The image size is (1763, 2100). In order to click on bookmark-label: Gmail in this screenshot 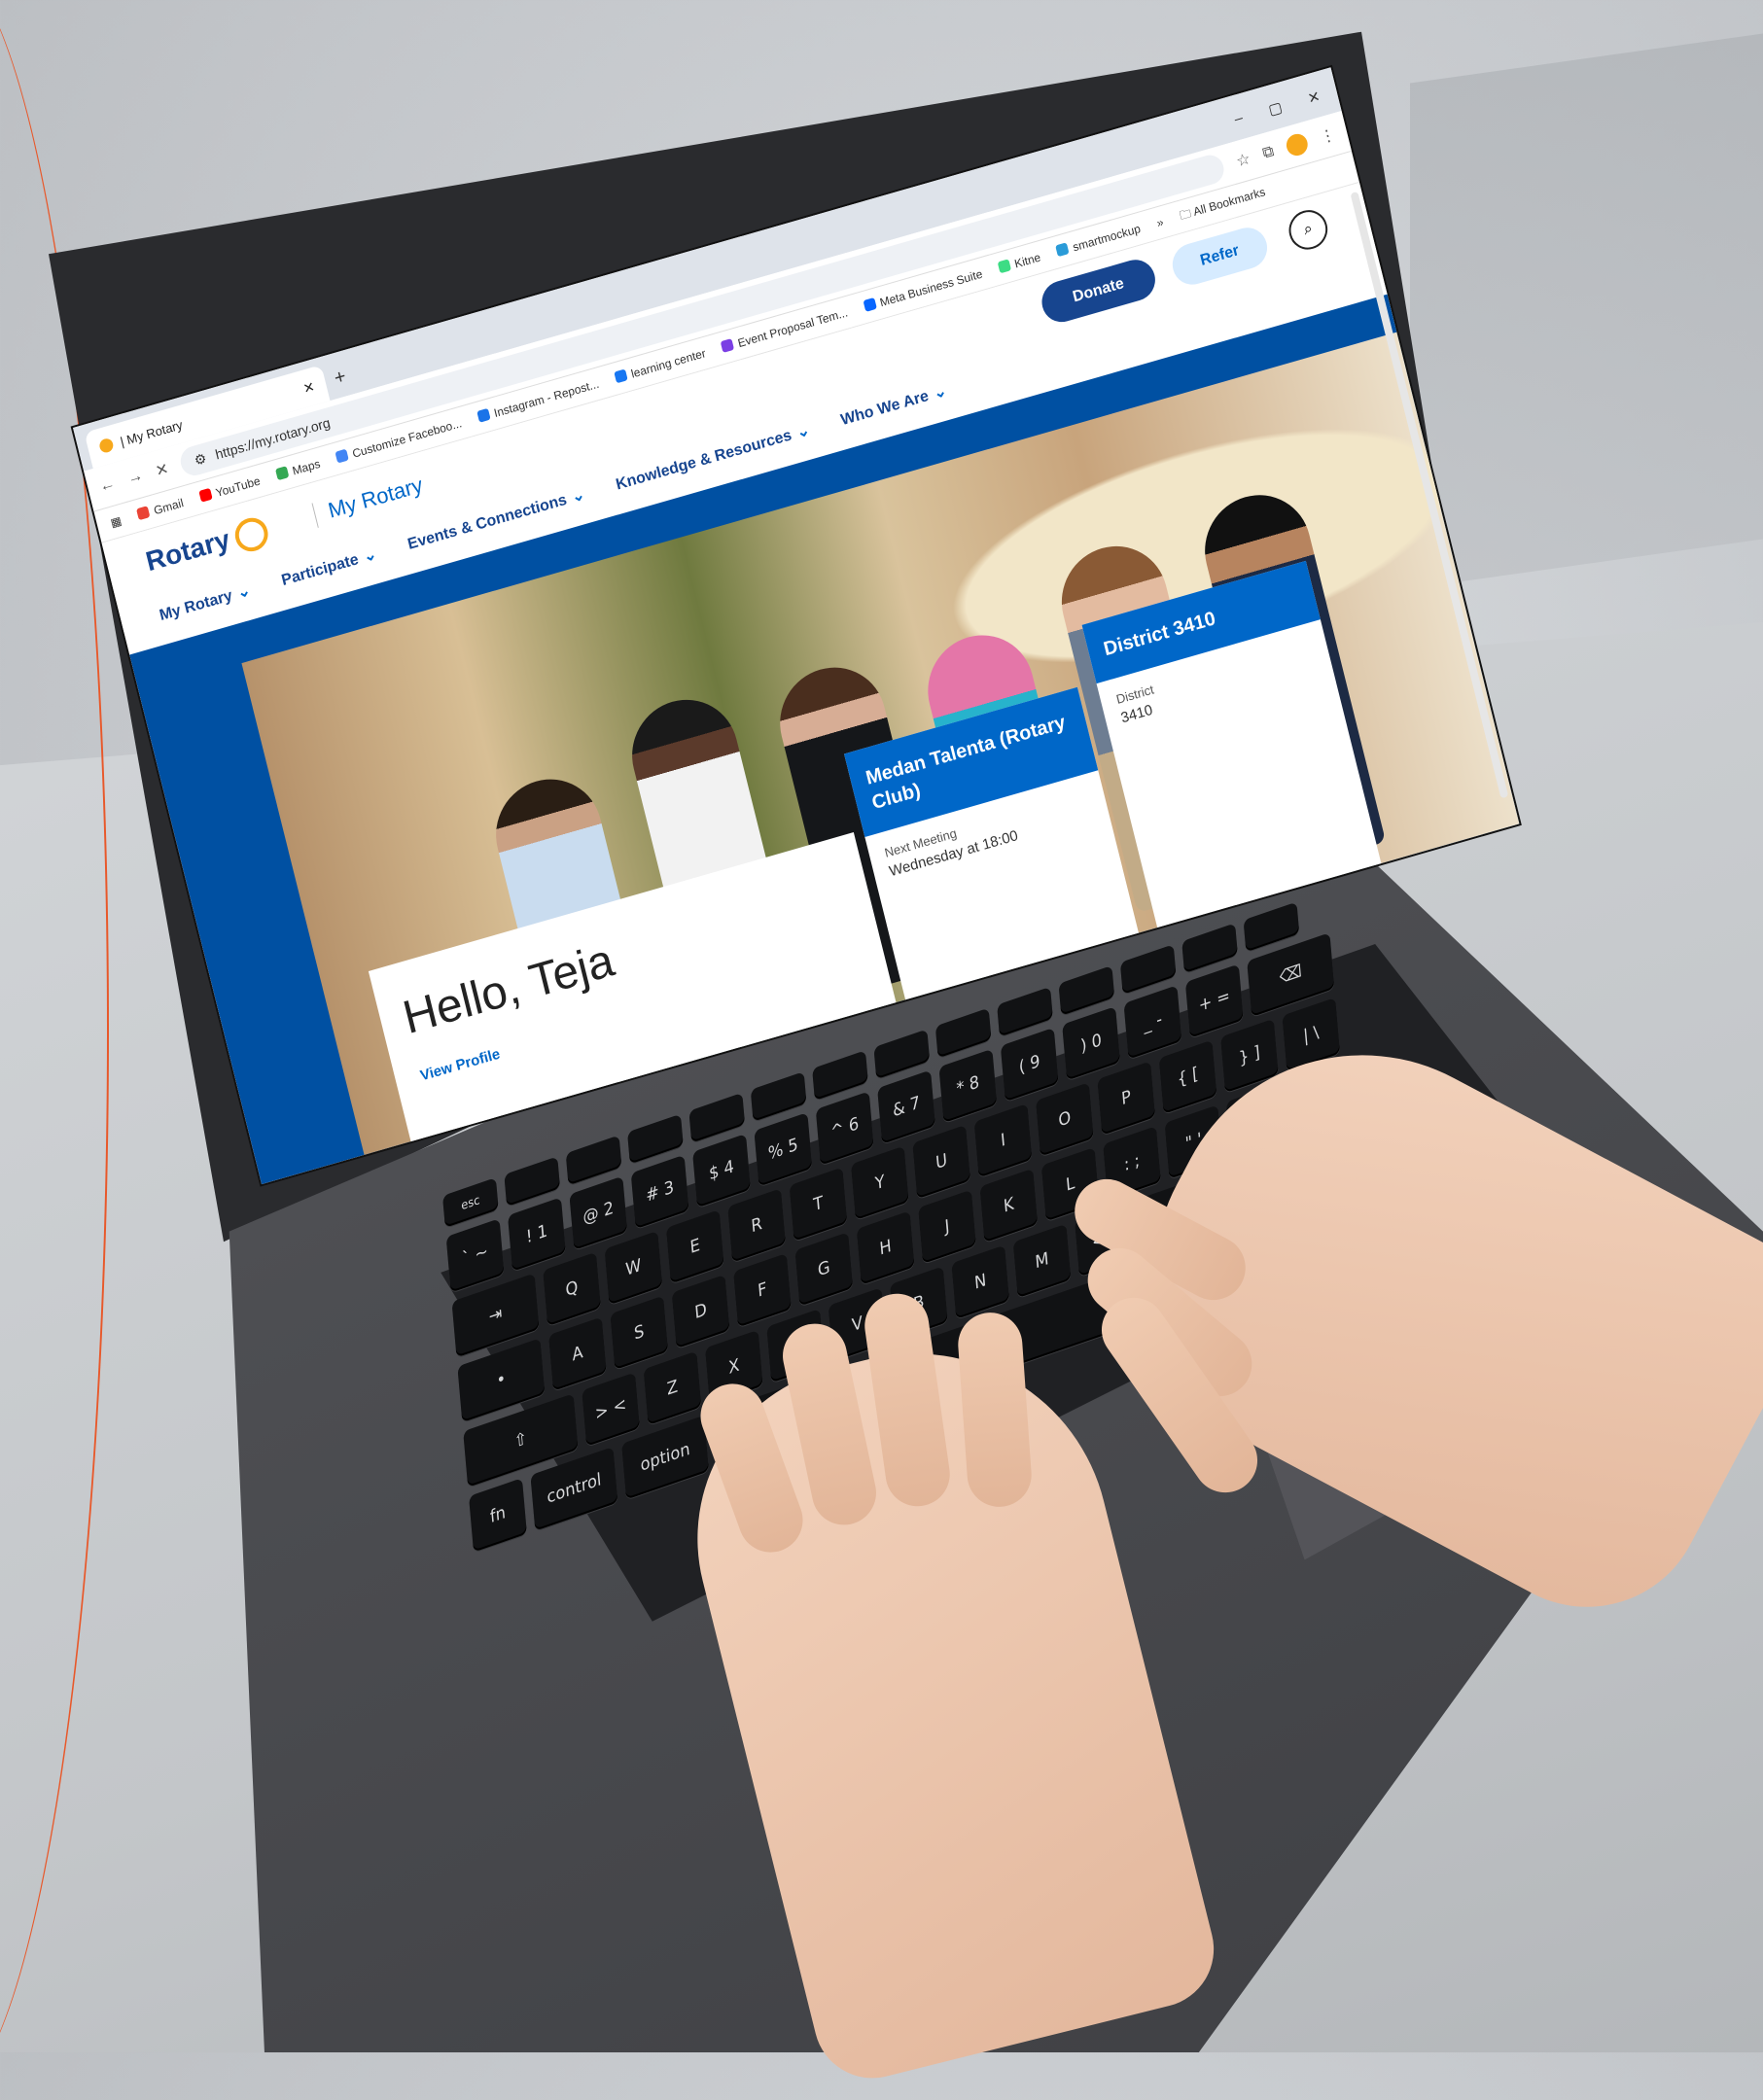, I will do `click(169, 507)`.